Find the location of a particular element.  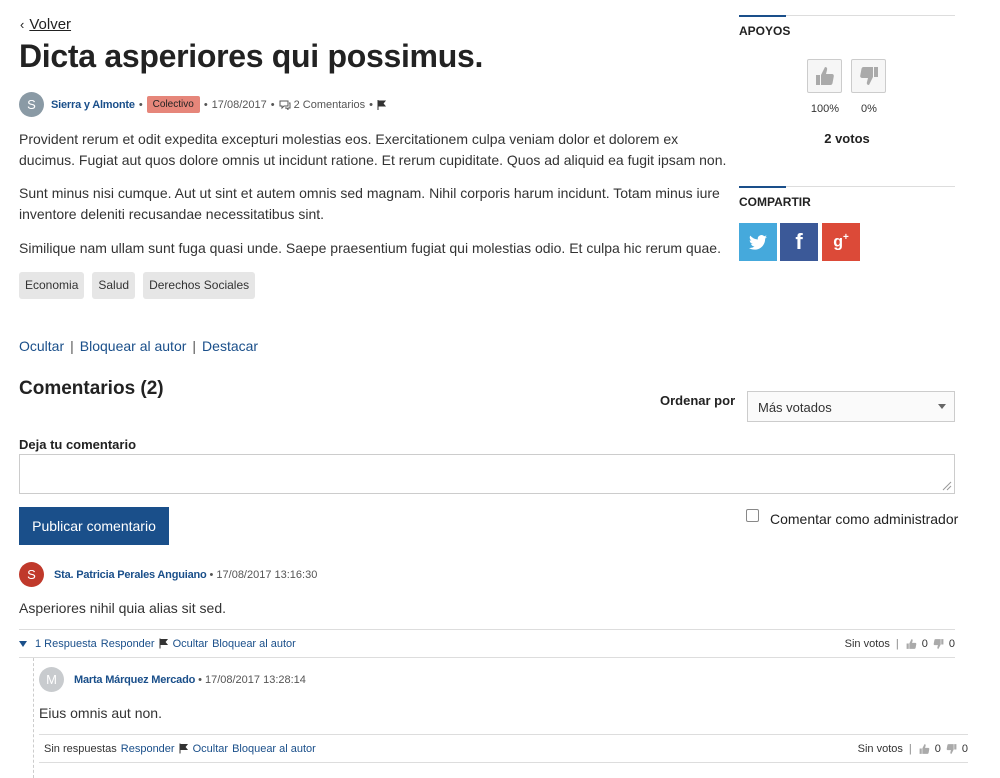

facebook-share-button: f is located at coordinates (799, 242).